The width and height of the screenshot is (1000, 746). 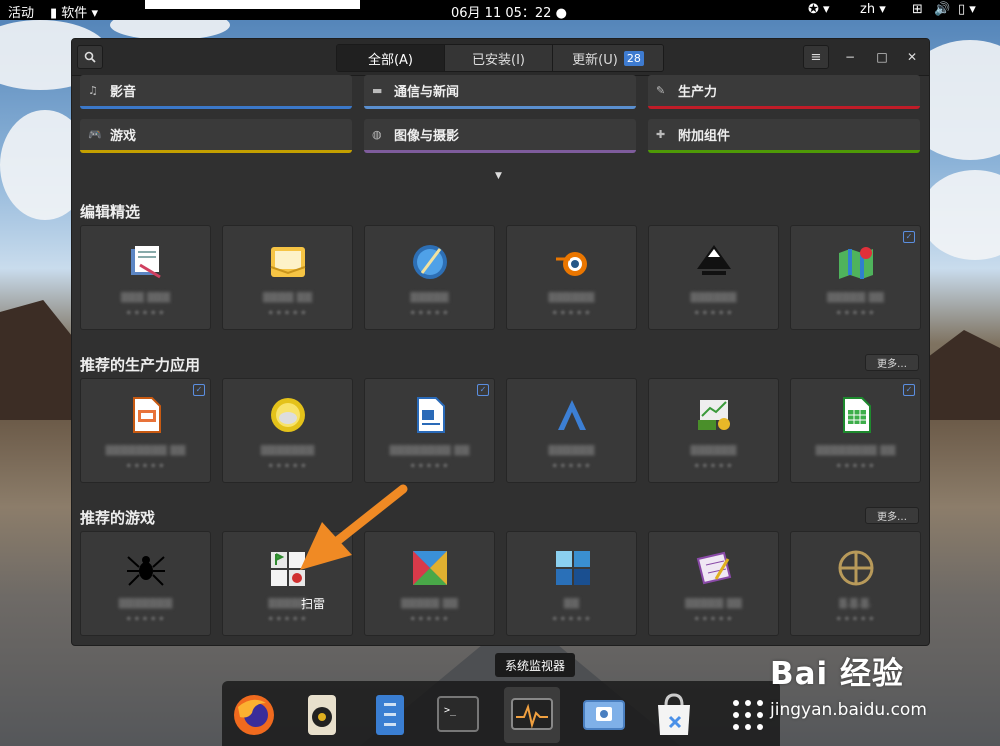 What do you see at coordinates (674, 715) in the screenshot?
I see `software-store-icon` at bounding box center [674, 715].